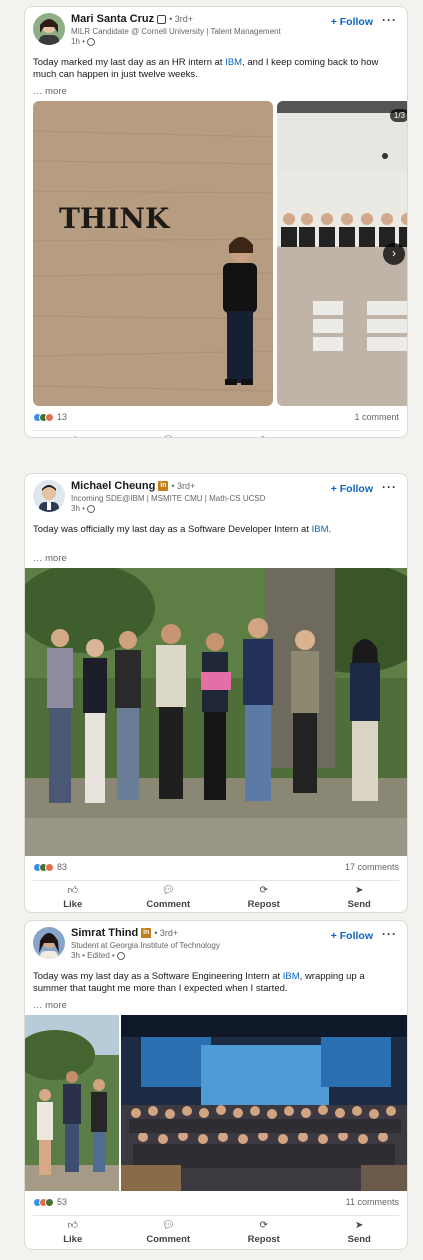 The image size is (423, 1260). I want to click on author-line: Simrat Thind in • 3rd+, so click(124, 933).